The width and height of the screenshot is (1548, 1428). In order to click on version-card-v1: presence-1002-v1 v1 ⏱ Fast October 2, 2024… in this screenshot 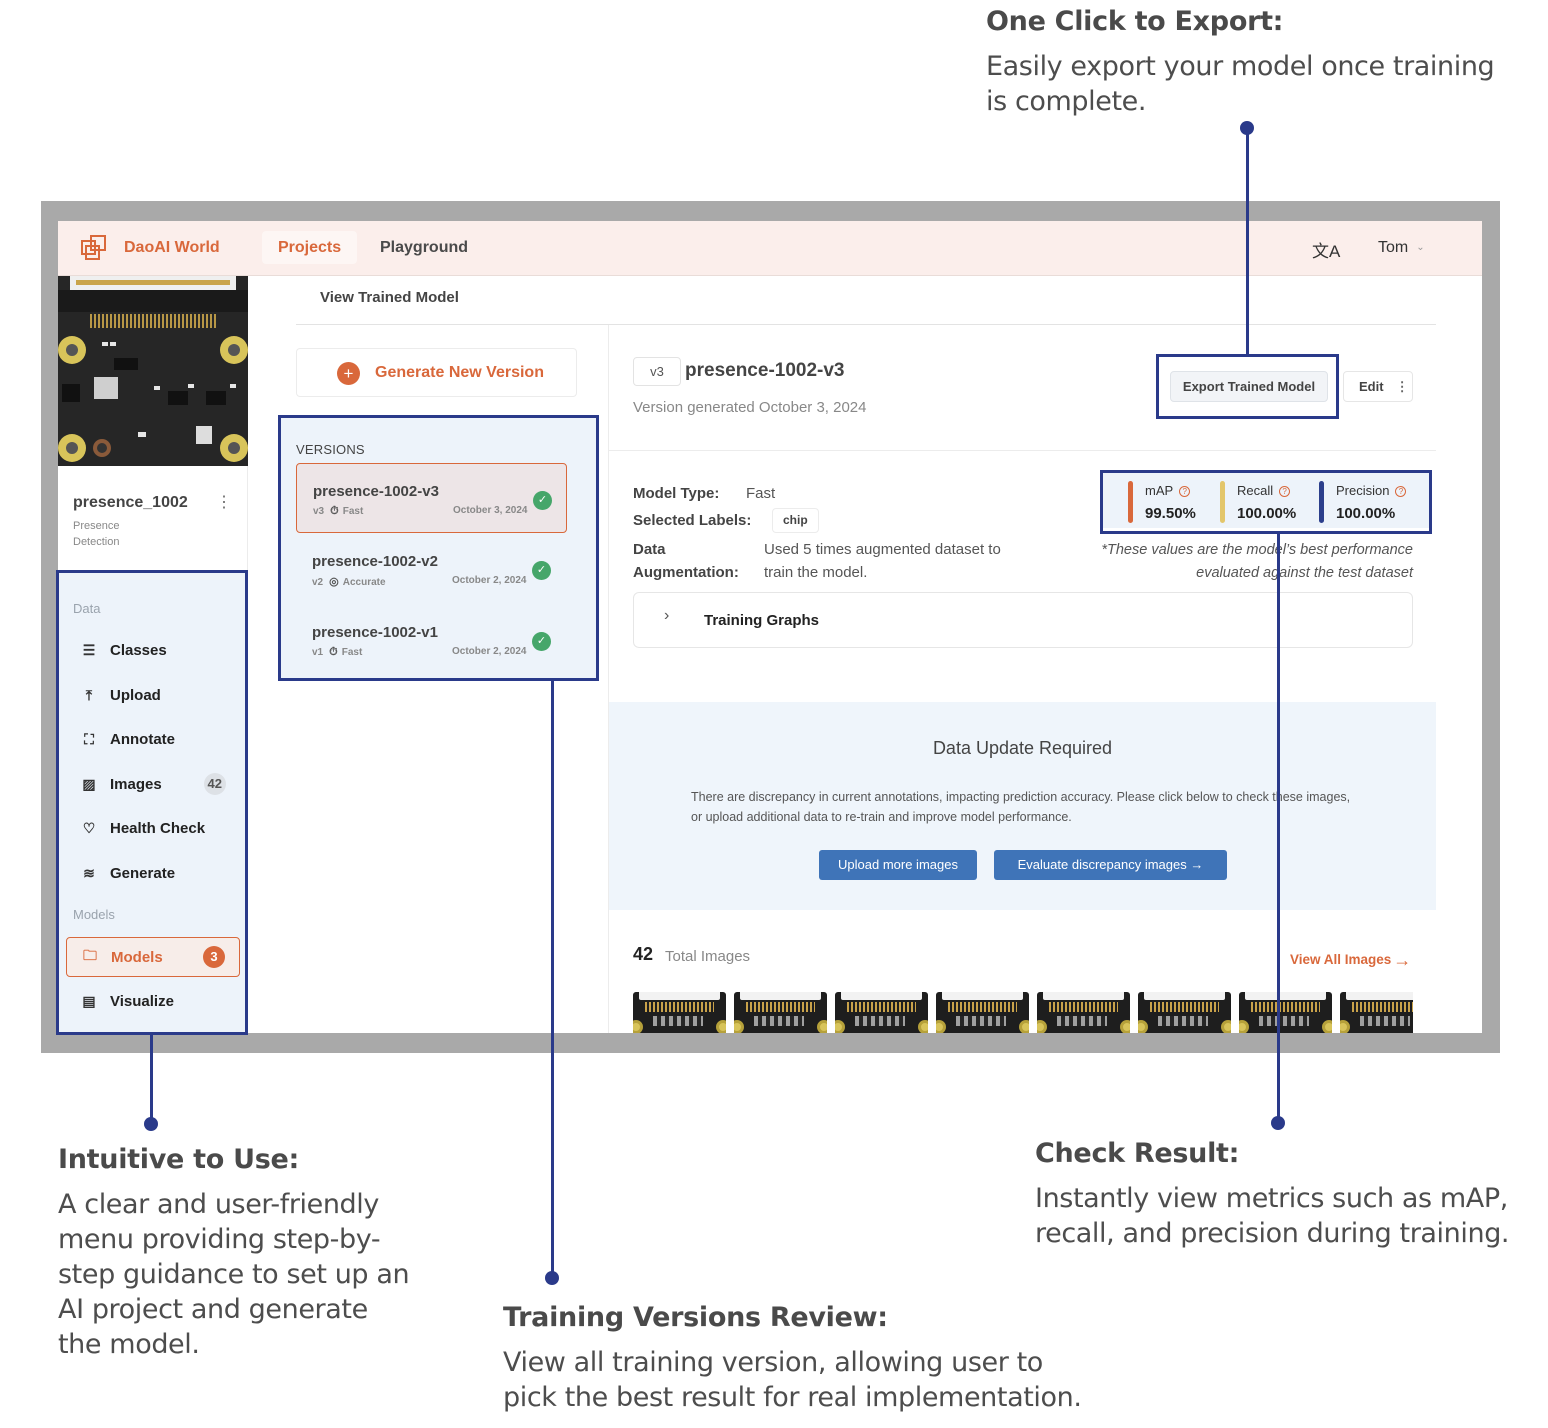, I will do `click(431, 640)`.